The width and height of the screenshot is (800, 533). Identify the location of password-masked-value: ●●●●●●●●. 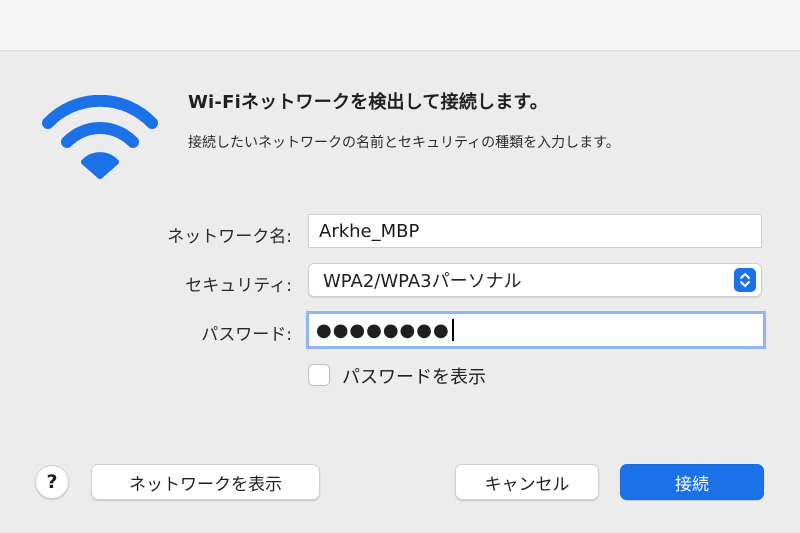
(383, 330).